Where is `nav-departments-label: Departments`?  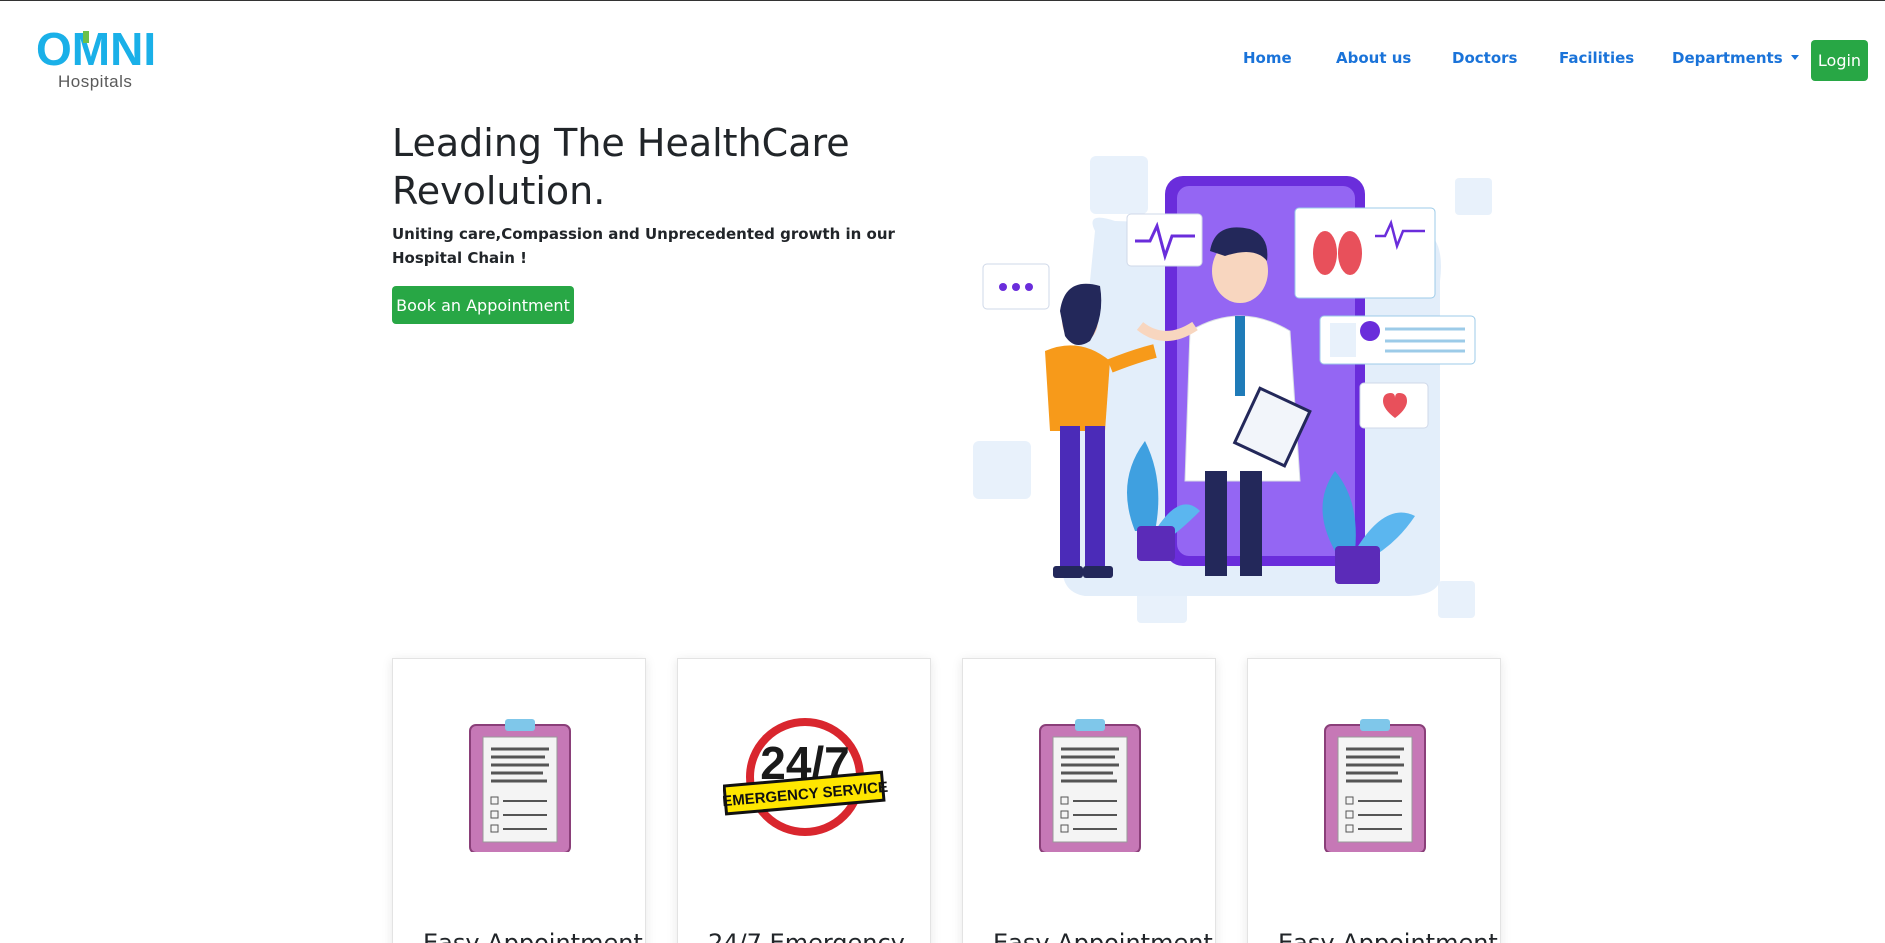
nav-departments-label: Departments is located at coordinates (1727, 58).